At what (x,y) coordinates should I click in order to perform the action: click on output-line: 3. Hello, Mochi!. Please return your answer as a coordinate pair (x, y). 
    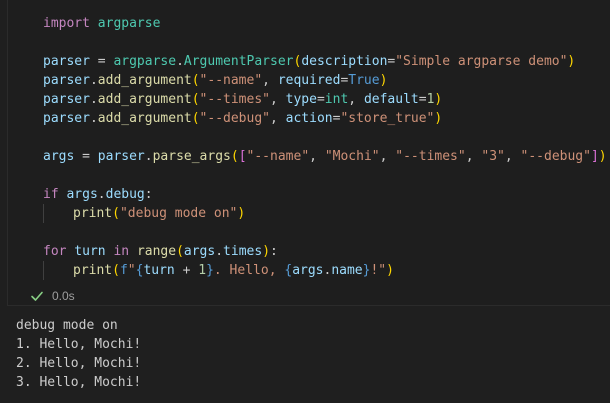
    Looking at the image, I should click on (79, 382).